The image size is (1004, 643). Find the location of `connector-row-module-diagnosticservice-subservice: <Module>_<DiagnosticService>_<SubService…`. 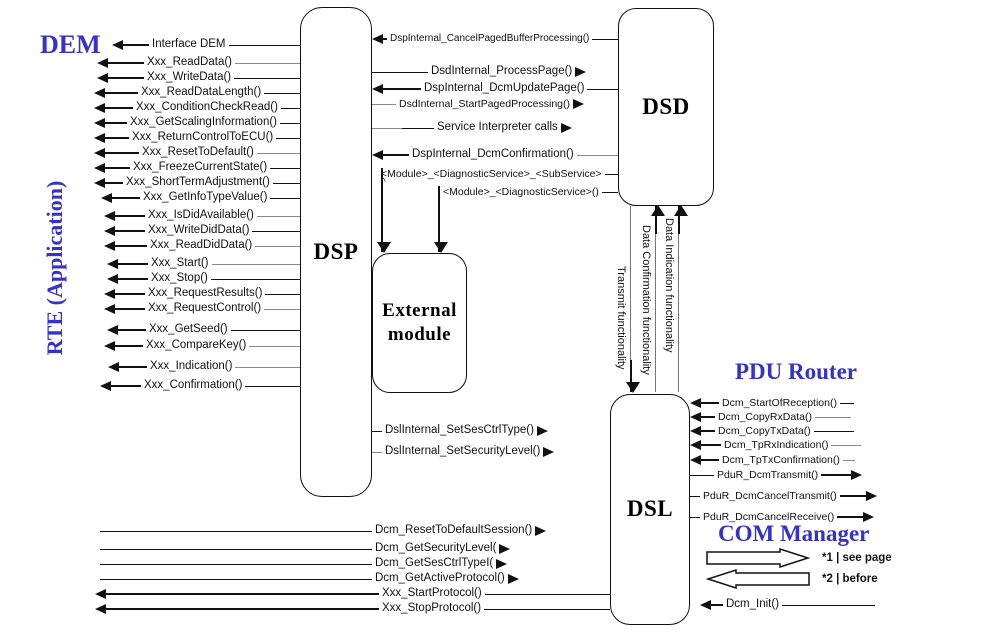

connector-row-module-diagnosticservice-subservice: <Module>_<DiagnosticService>_<SubService… is located at coordinates (498, 174).